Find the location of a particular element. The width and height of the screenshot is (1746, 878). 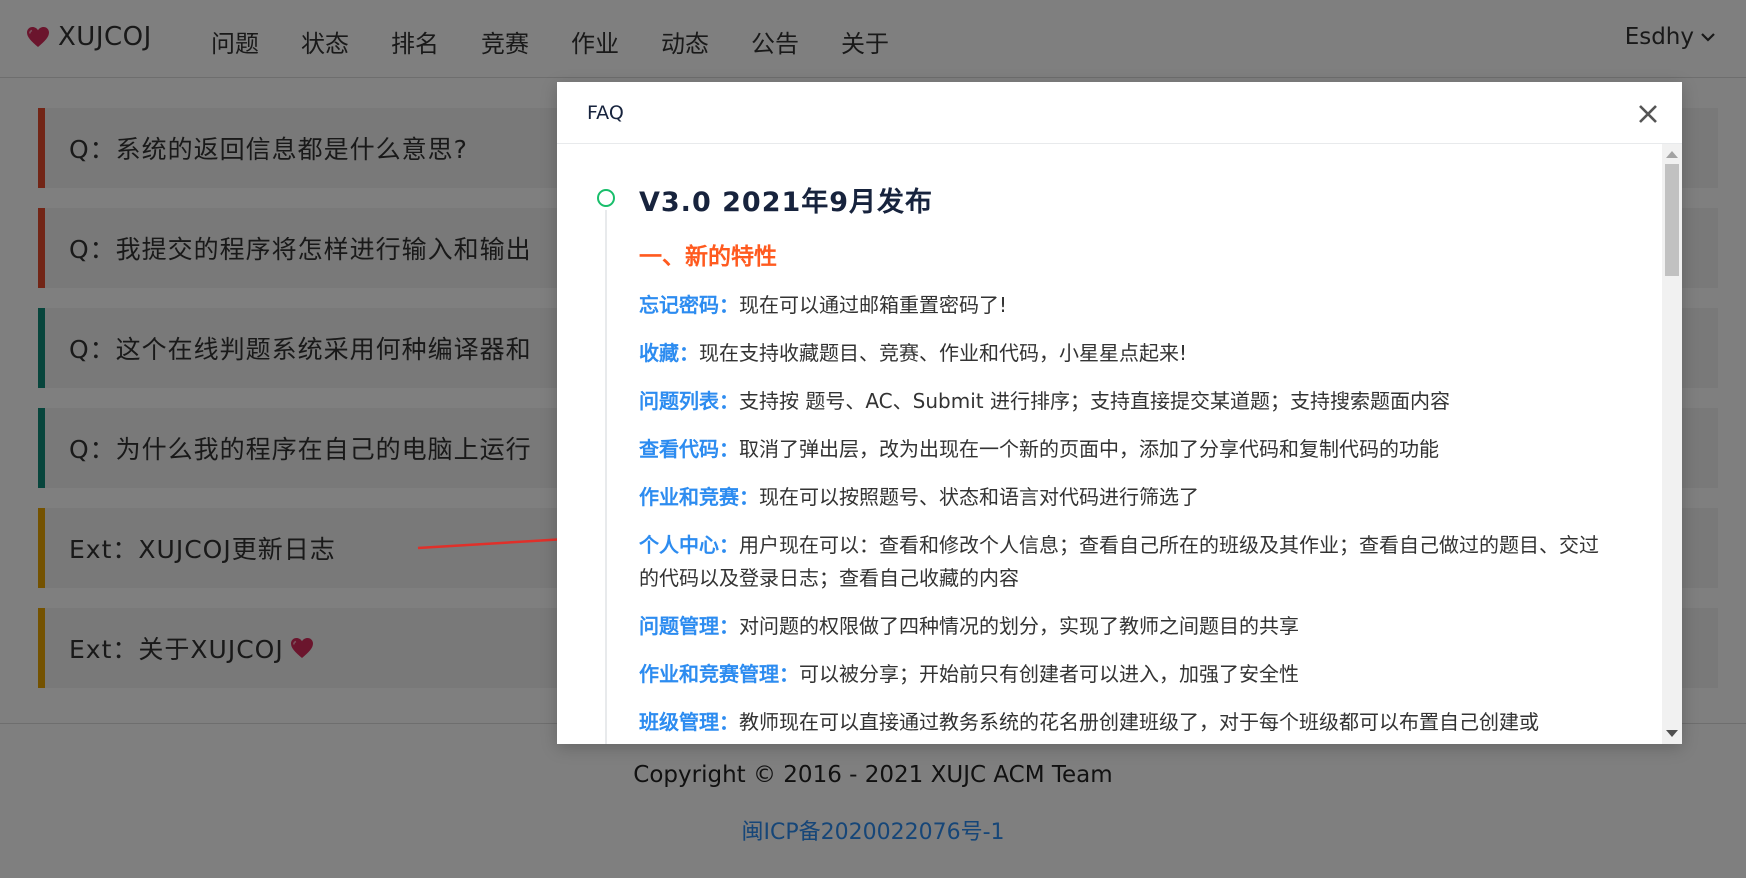

modal-title: FAQ is located at coordinates (605, 113).